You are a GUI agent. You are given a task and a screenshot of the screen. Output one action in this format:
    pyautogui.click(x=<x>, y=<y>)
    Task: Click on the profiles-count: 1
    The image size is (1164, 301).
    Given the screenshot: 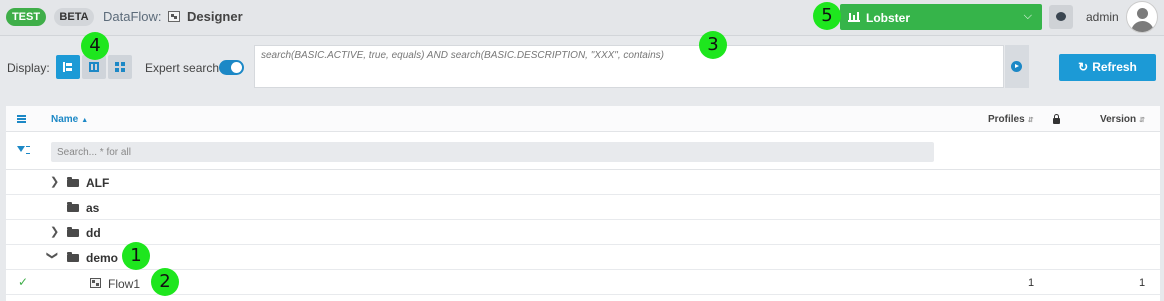 What is the action you would take?
    pyautogui.click(x=1031, y=283)
    